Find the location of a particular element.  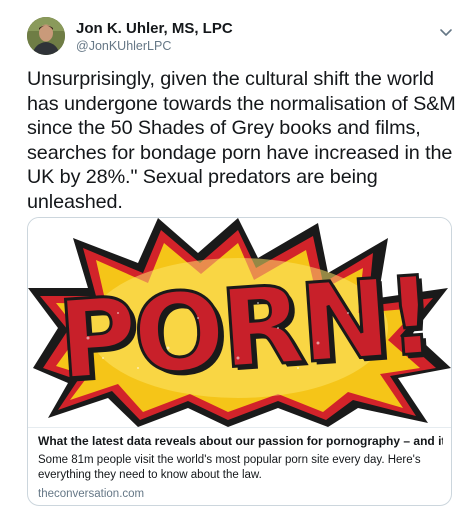

avatar-photo is located at coordinates (46, 36).